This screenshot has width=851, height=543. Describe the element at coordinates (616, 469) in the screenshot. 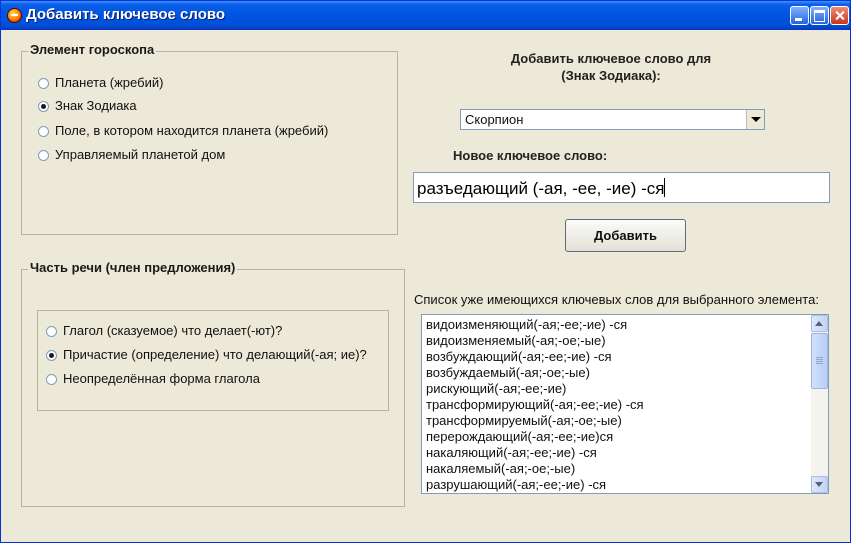

I see `list-item: накаляемый(-ая;-ое;-ые)` at that location.